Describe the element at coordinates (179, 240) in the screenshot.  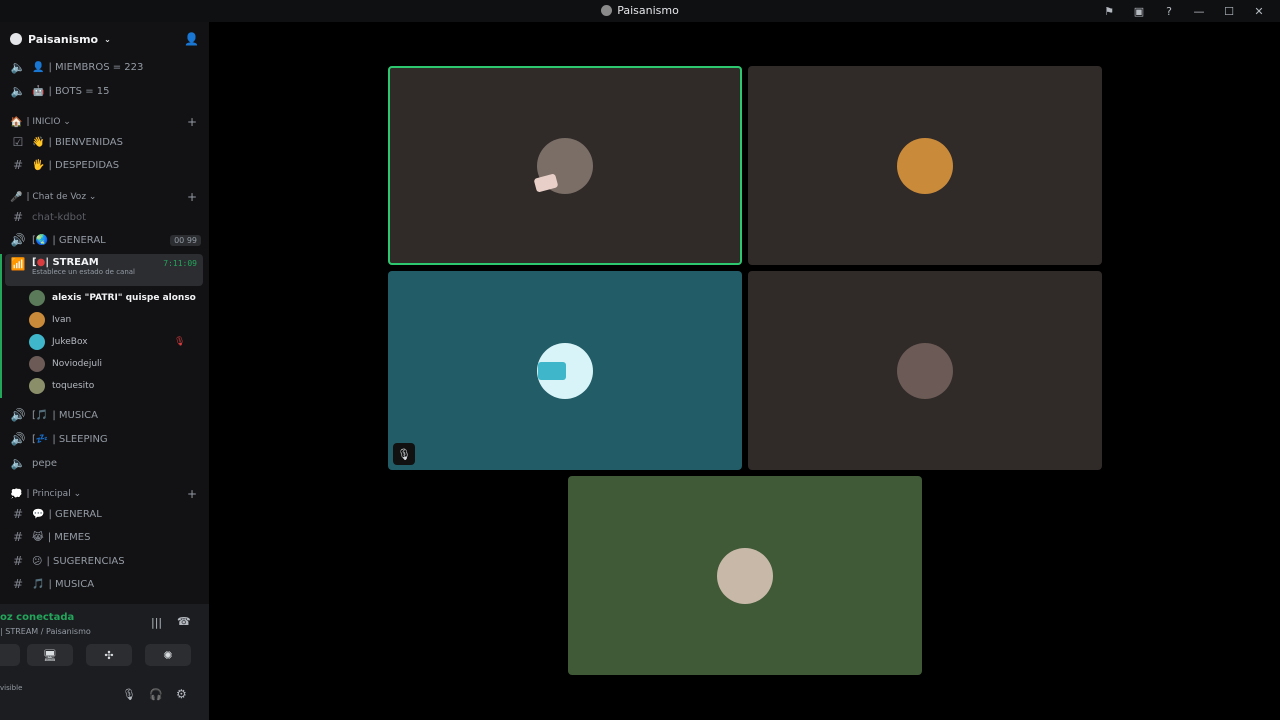
I see `user-count-badge: 00` at that location.